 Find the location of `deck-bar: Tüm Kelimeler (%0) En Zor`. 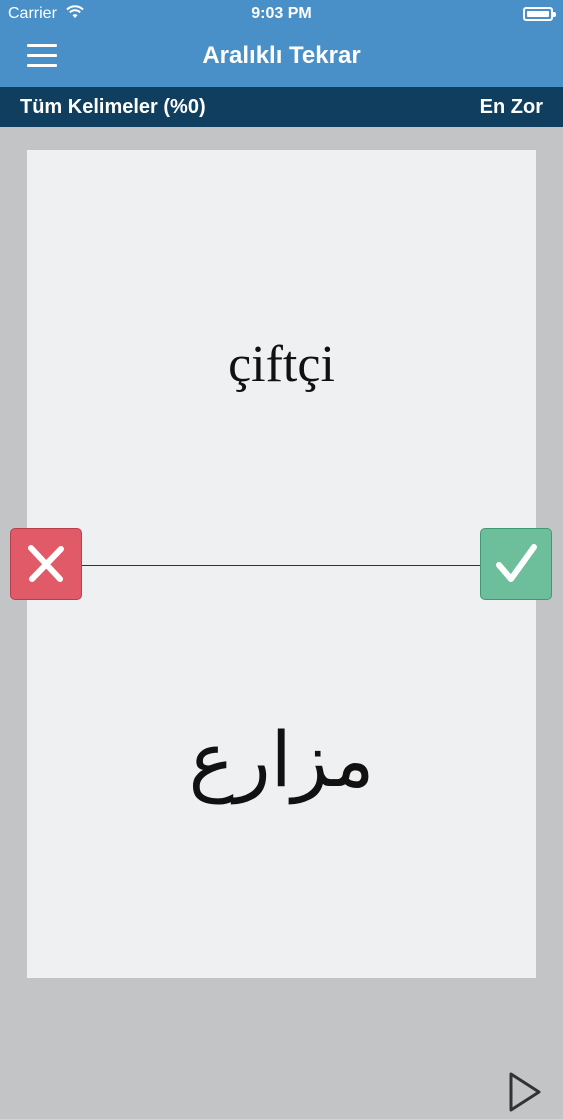

deck-bar: Tüm Kelimeler (%0) En Zor is located at coordinates (281, 107).